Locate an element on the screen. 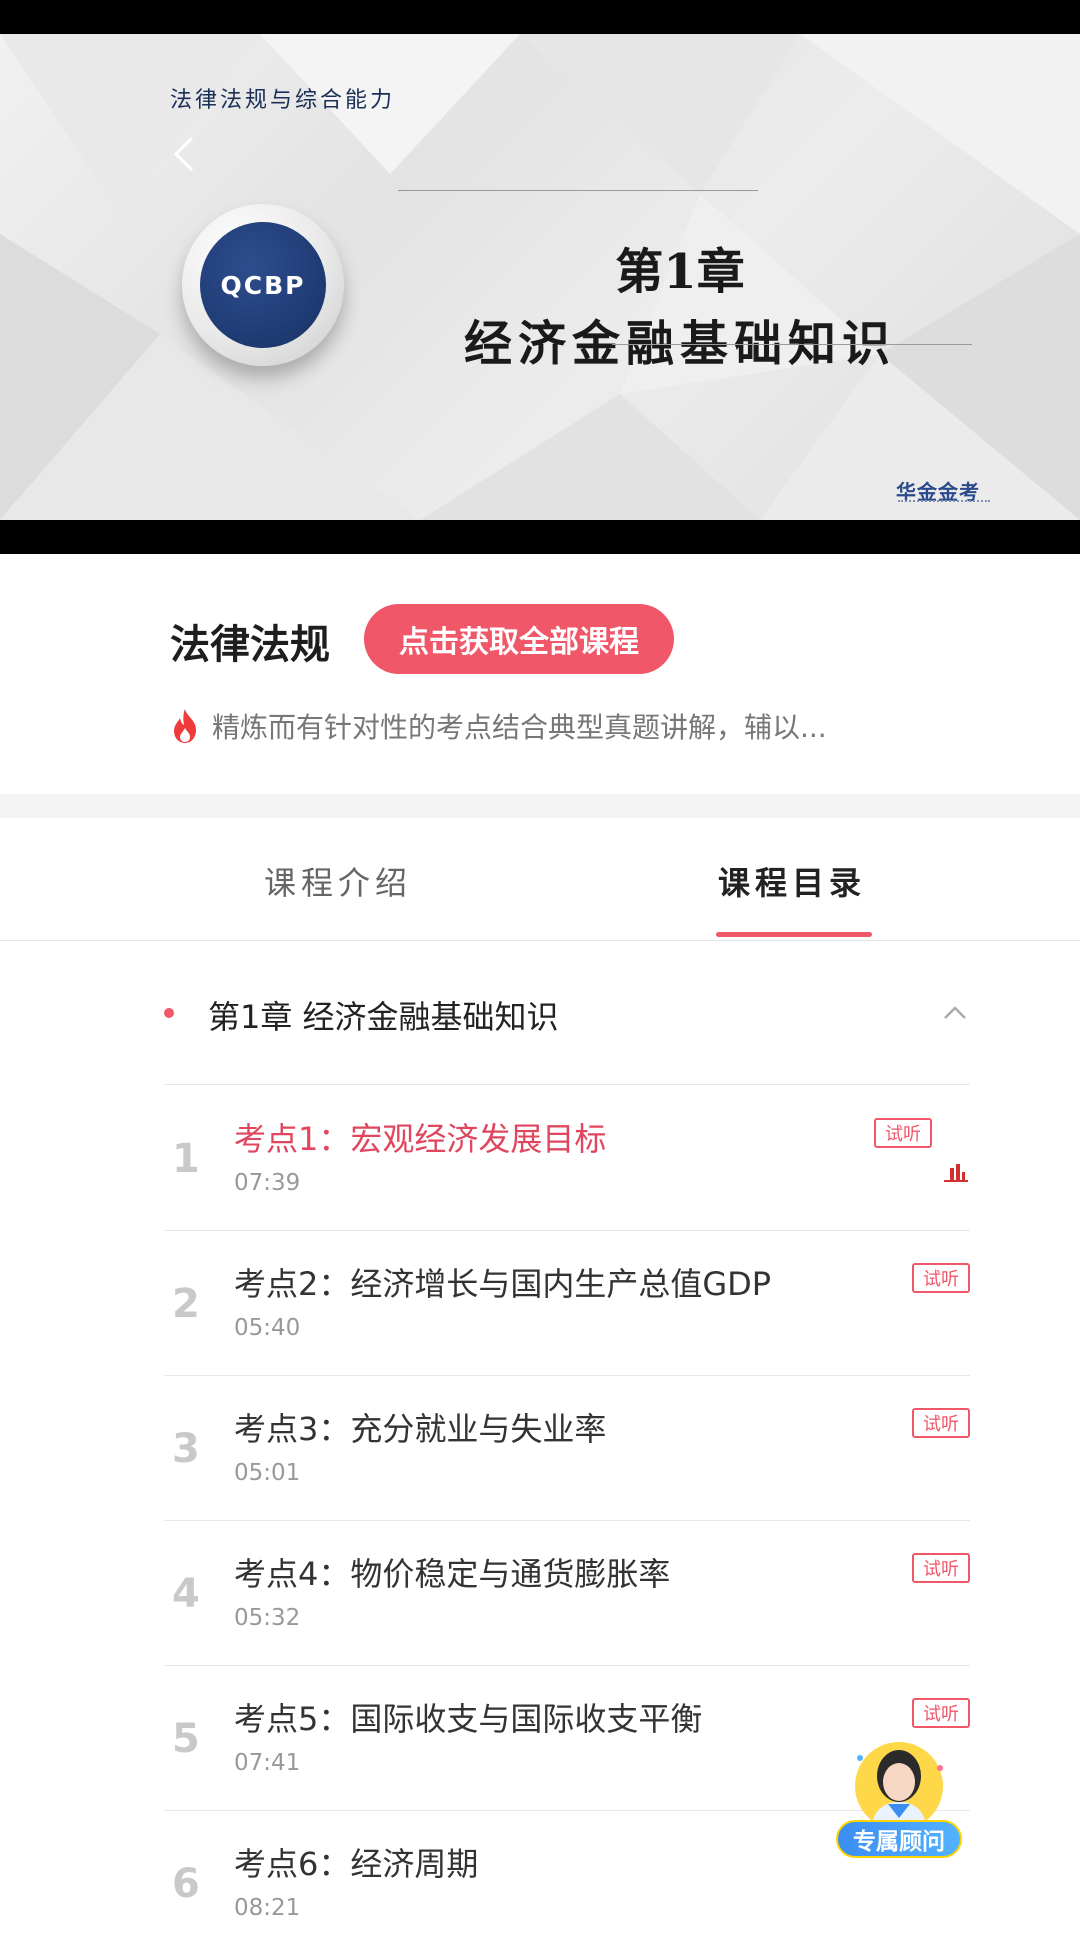 Image resolution: width=1080 pixels, height=1956 pixels. chapter-bullet-dot is located at coordinates (169, 1013).